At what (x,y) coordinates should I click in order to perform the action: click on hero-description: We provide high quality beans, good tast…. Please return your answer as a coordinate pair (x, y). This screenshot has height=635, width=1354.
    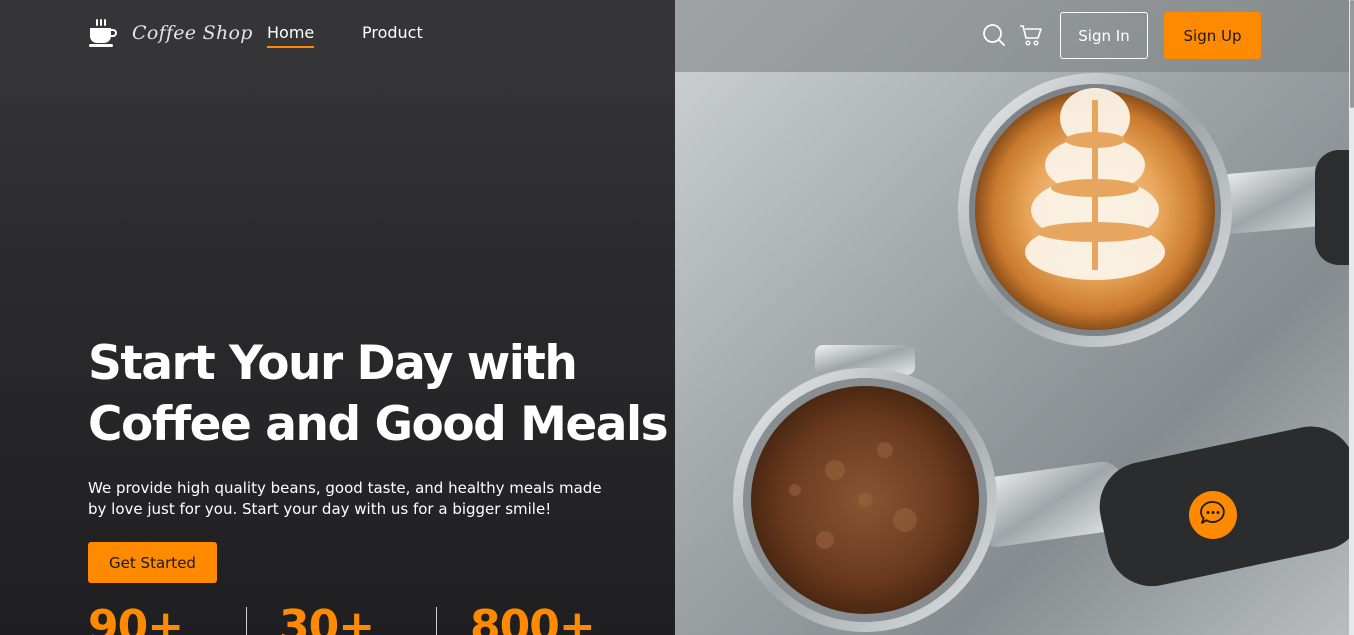
    Looking at the image, I should click on (353, 499).